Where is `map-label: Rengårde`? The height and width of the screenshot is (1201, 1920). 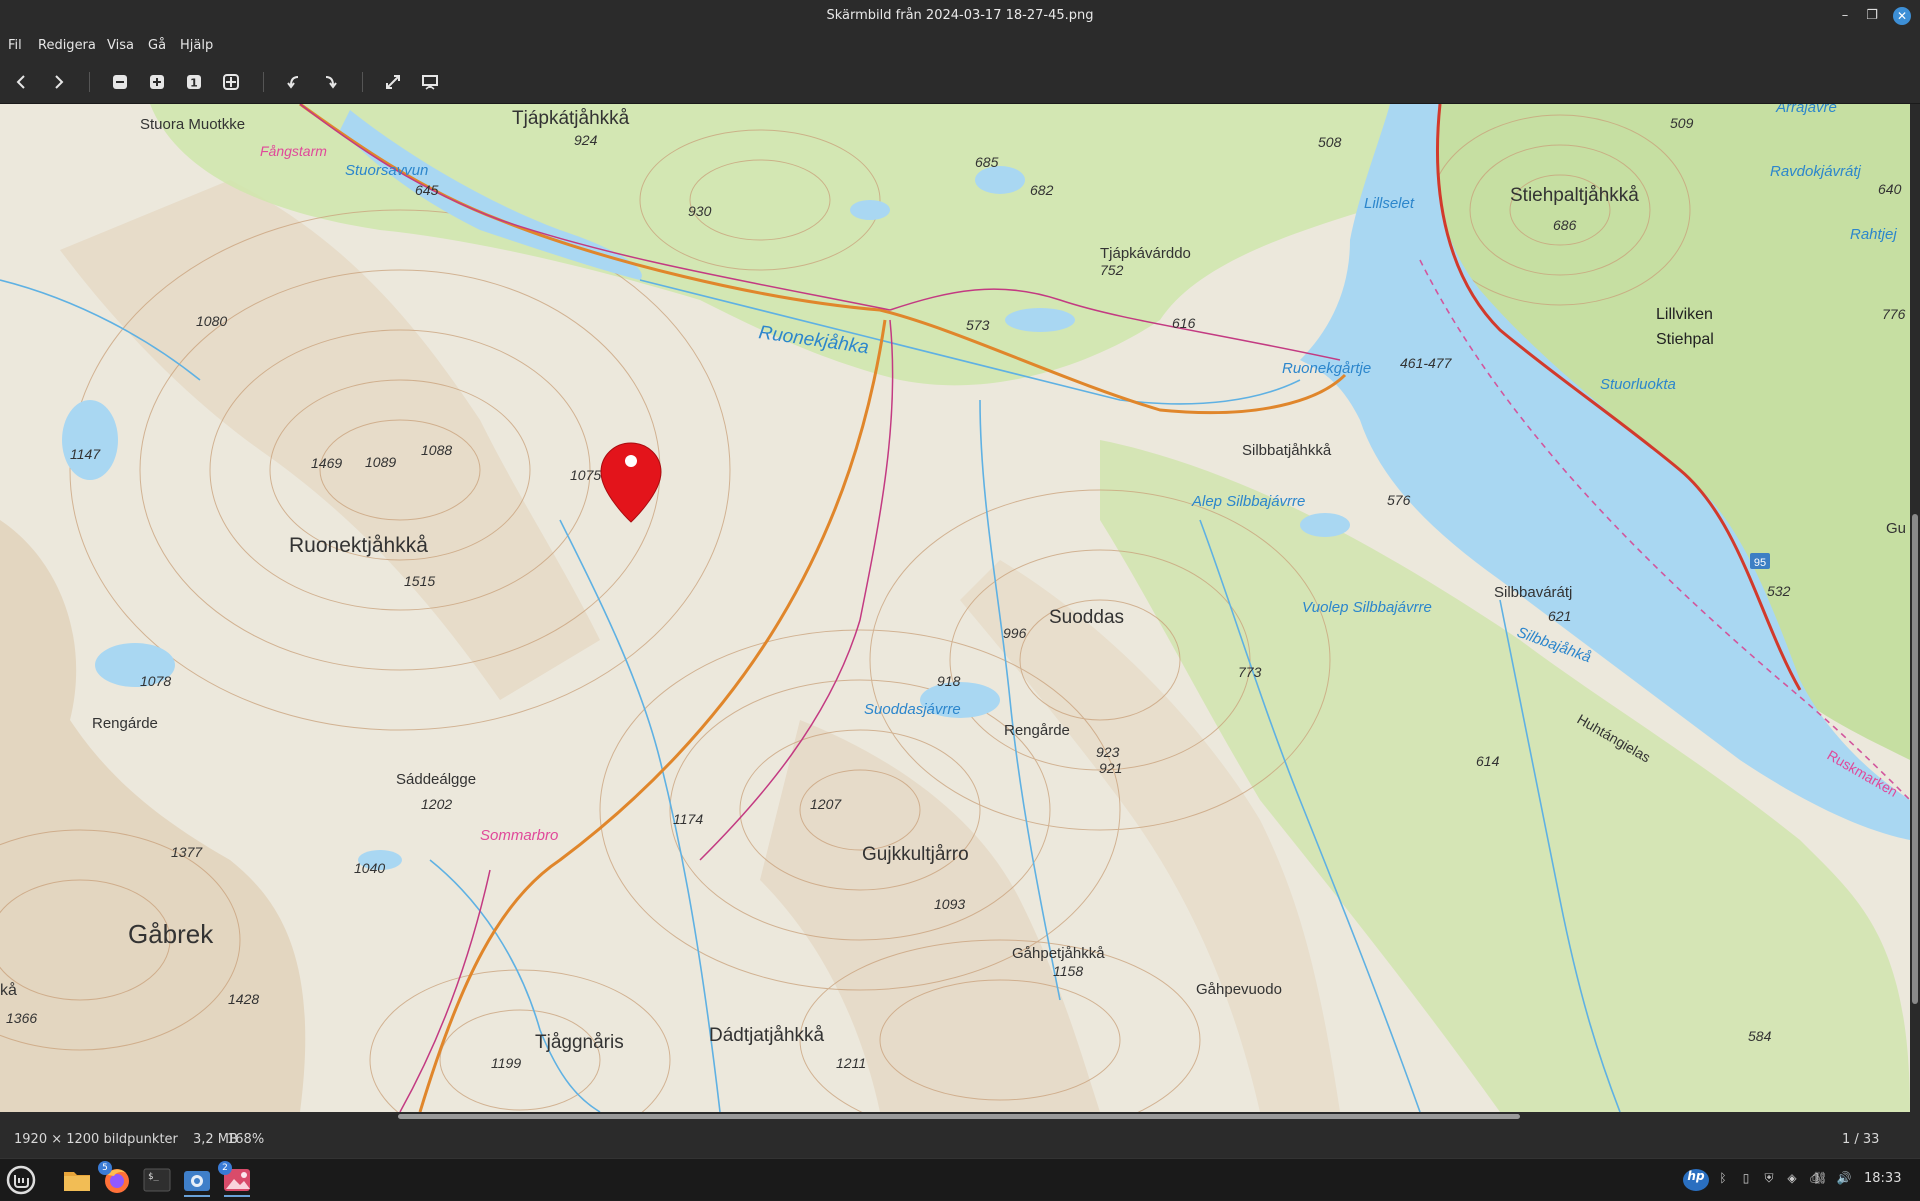
map-label: Rengårde is located at coordinates (1037, 730).